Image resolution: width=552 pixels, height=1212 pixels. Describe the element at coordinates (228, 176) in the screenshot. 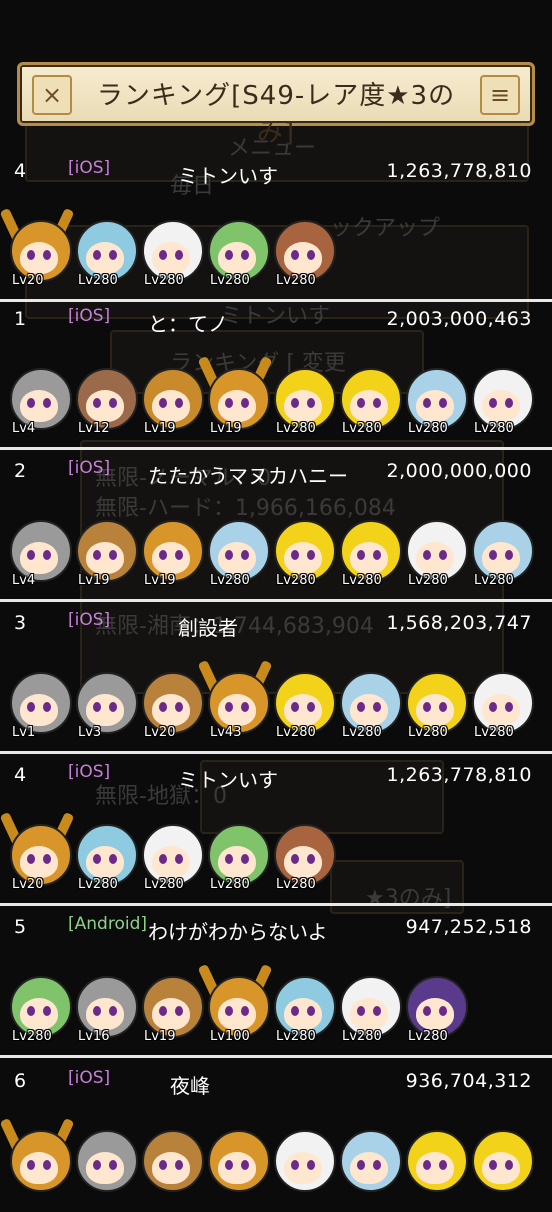

I see `player-name: ミトンいす` at that location.